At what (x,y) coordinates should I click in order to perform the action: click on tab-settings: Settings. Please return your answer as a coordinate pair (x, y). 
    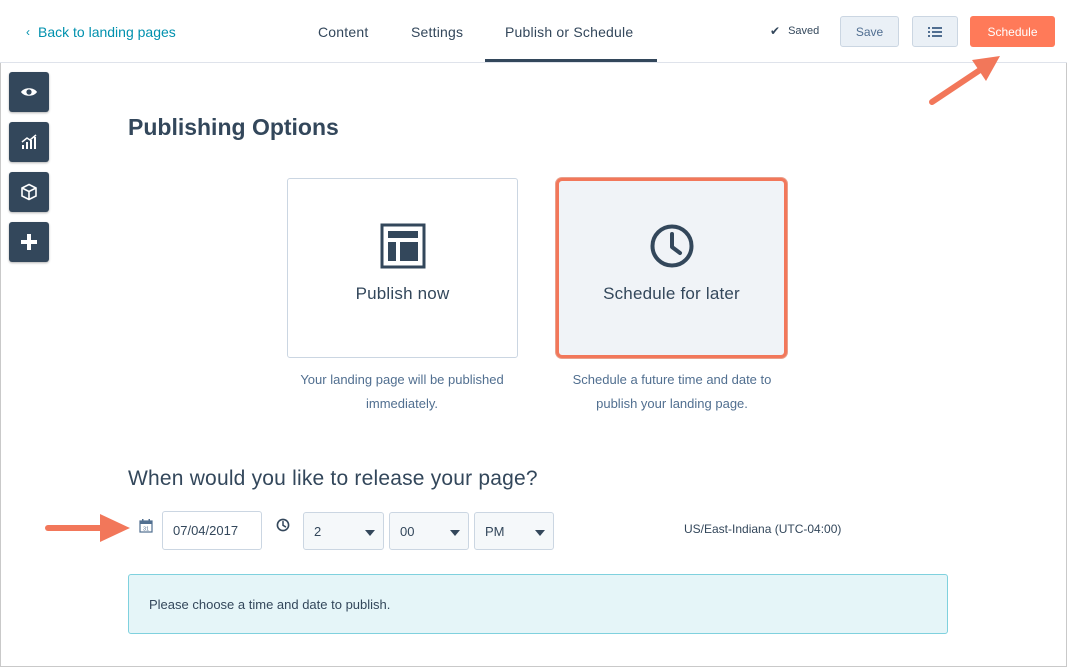
    Looking at the image, I should click on (437, 32).